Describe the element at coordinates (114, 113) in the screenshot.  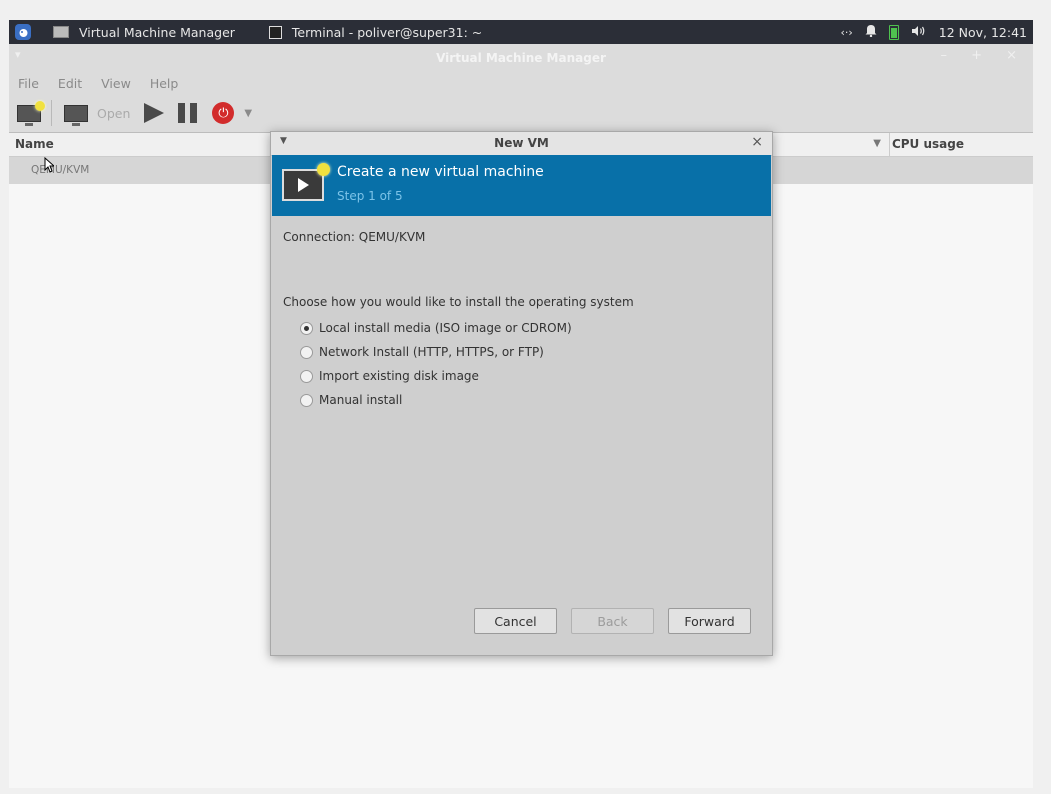
I see `open-label: Open` at that location.